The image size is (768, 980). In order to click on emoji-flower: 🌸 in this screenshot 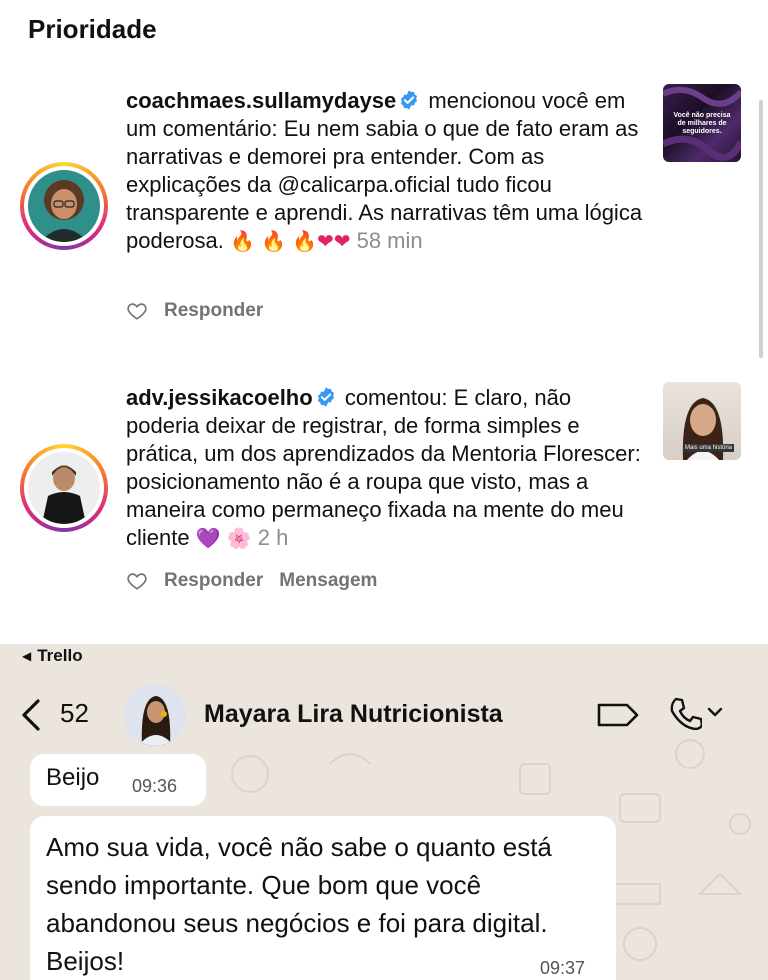, I will do `click(239, 538)`.